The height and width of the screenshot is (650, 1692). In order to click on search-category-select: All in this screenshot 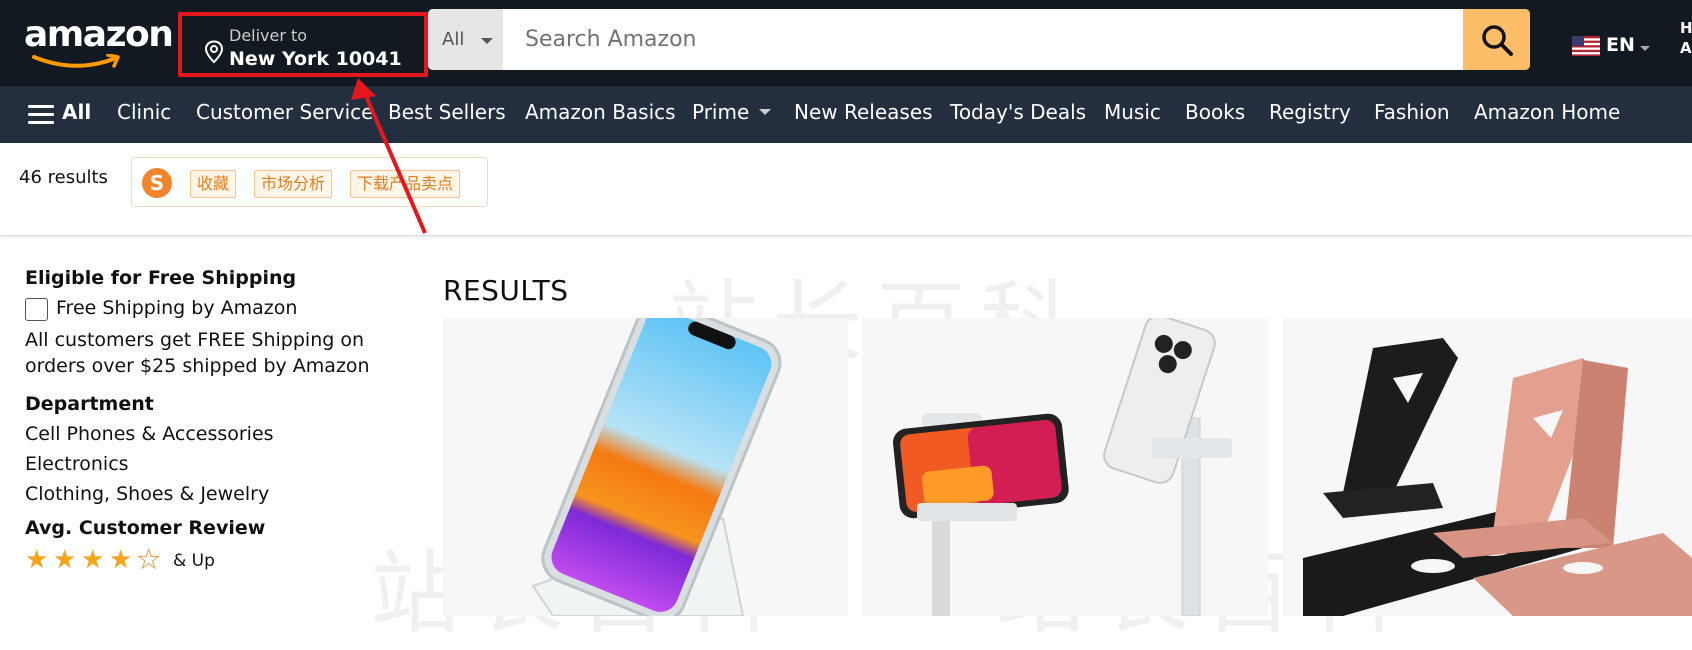, I will do `click(465, 39)`.